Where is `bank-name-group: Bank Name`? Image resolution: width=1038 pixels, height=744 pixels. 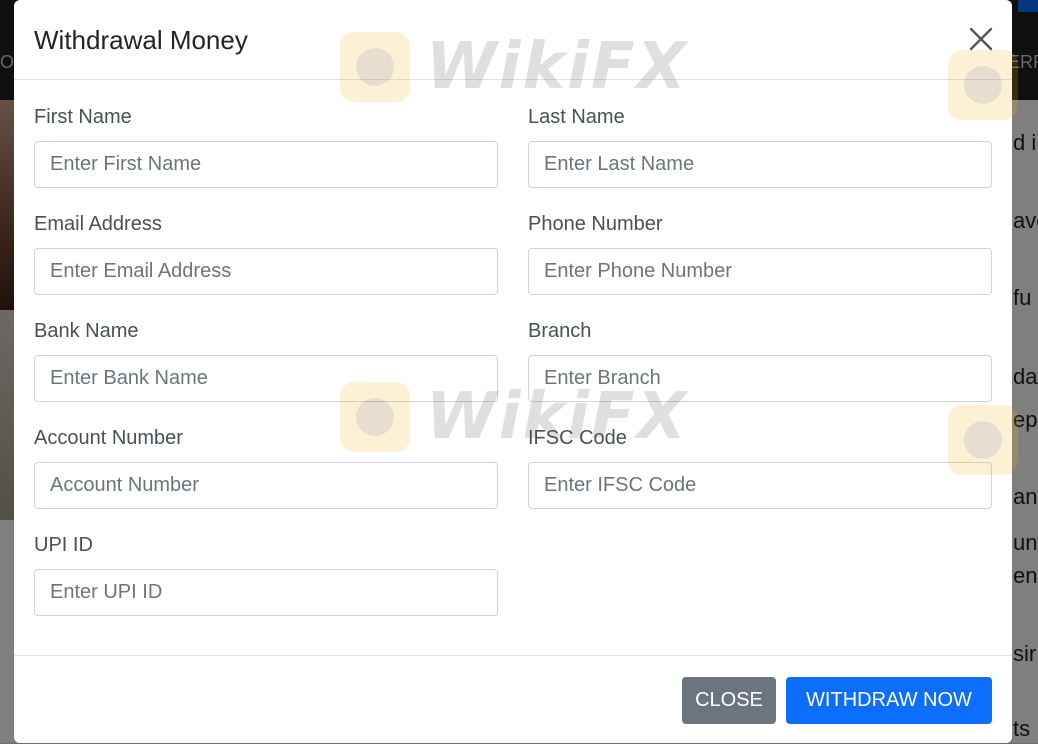
bank-name-group: Bank Name is located at coordinates (266, 359).